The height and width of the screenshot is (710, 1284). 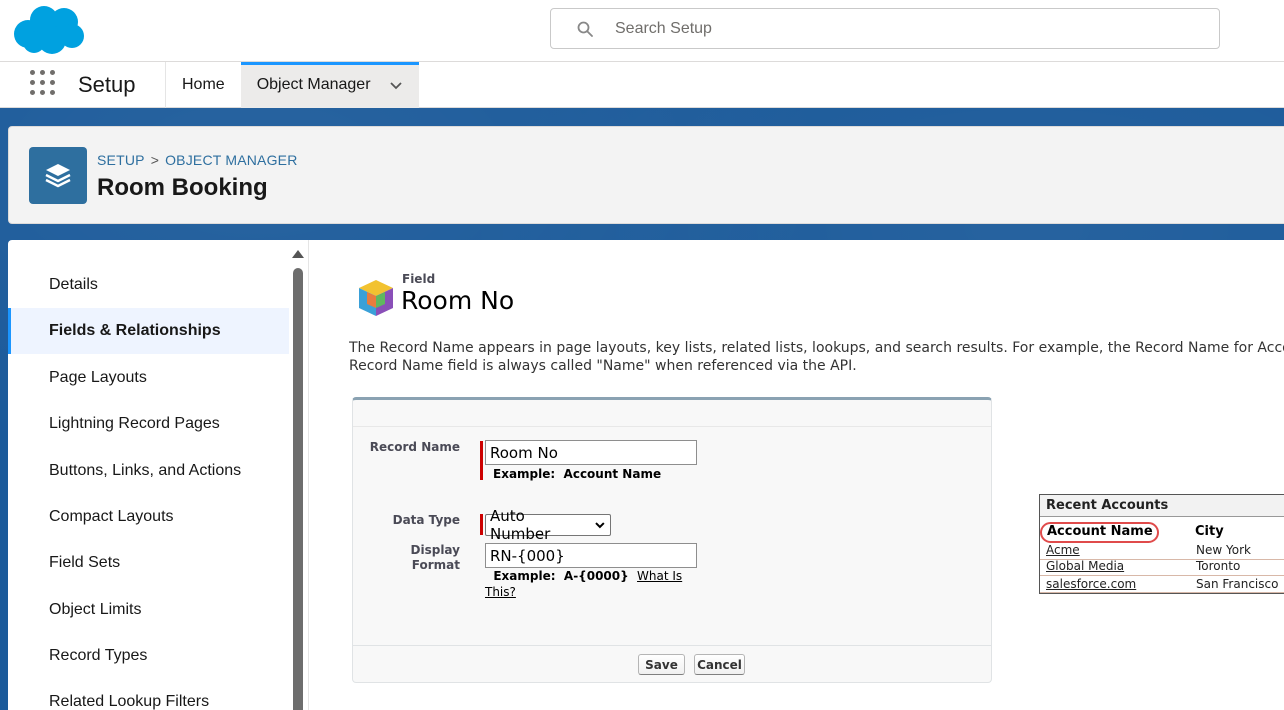 I want to click on city-cell: Toronto, so click(x=1218, y=566).